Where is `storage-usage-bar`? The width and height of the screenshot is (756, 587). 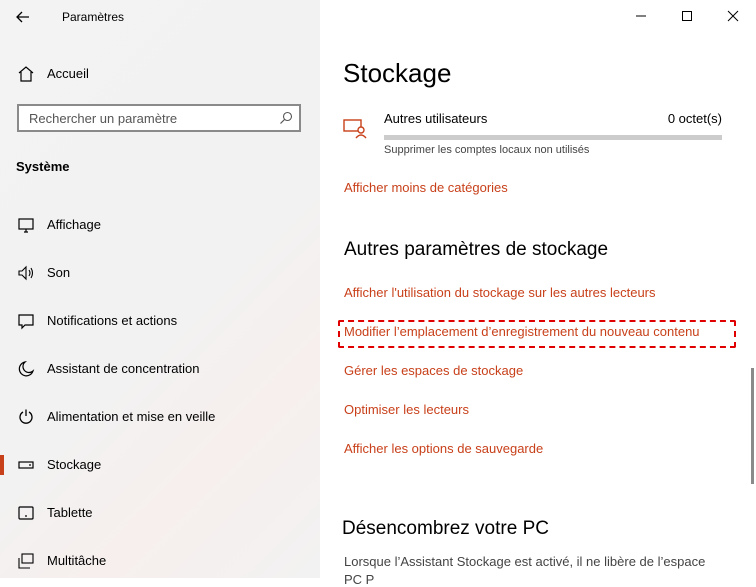
storage-usage-bar is located at coordinates (553, 137).